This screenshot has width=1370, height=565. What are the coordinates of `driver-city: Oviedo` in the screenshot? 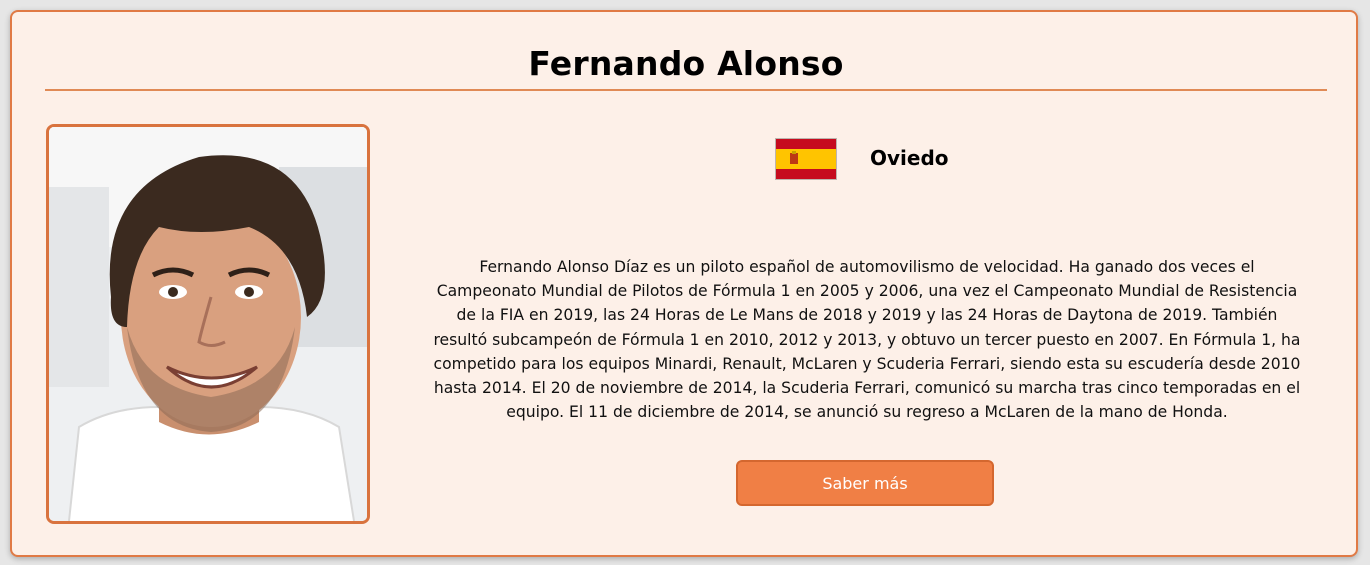 It's located at (909, 158).